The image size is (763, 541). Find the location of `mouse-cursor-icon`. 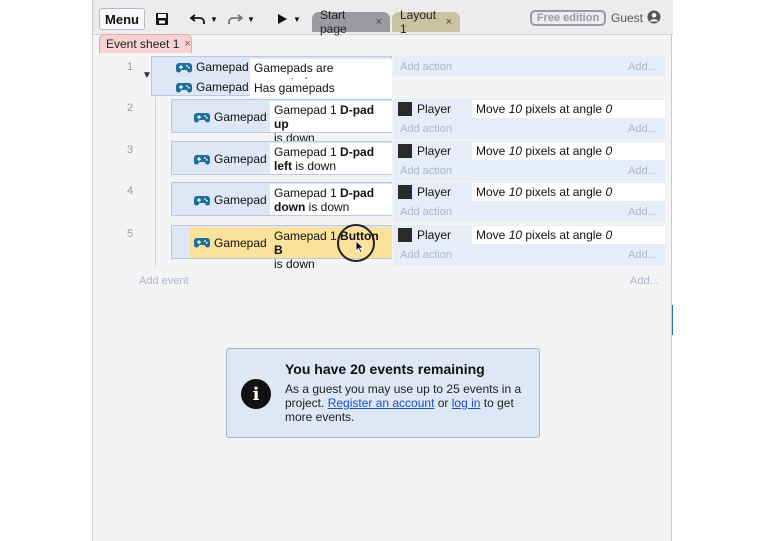

mouse-cursor-icon is located at coordinates (360, 249).